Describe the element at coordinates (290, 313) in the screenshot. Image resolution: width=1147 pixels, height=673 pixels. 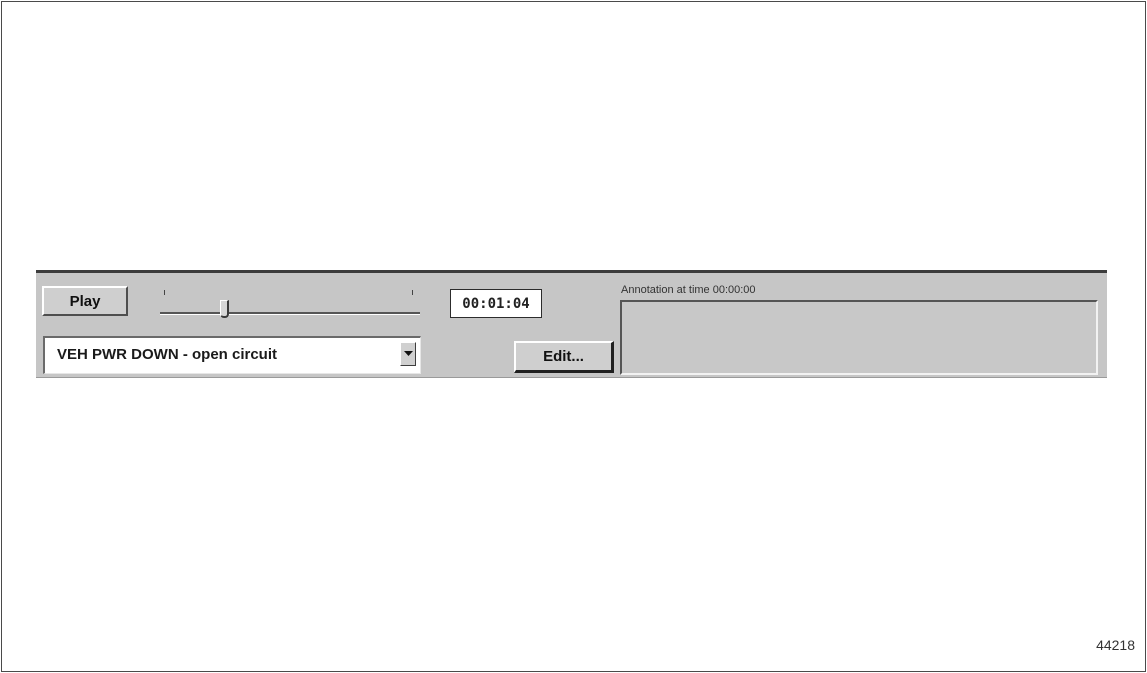
I see `slider-track` at that location.